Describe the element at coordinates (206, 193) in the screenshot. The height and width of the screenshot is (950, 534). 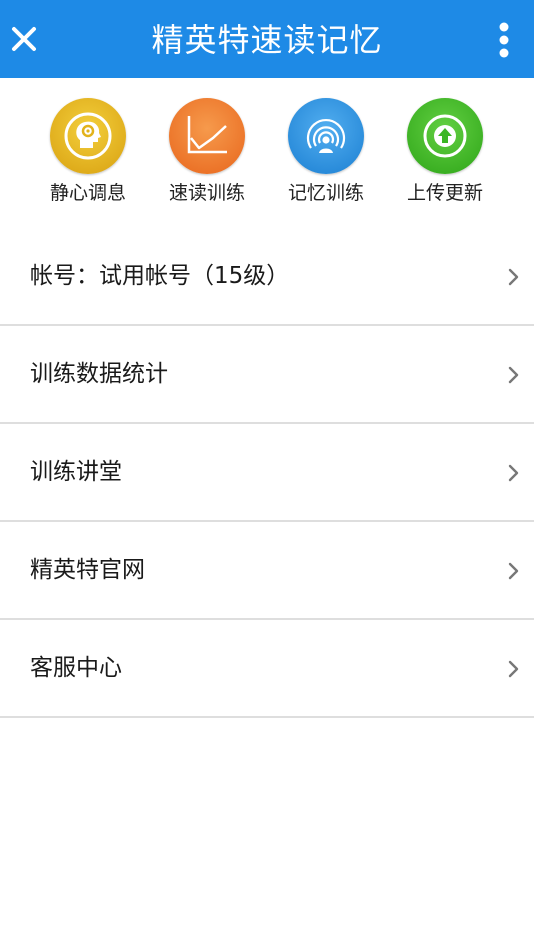
I see `shortcut-label: 速读训练` at that location.